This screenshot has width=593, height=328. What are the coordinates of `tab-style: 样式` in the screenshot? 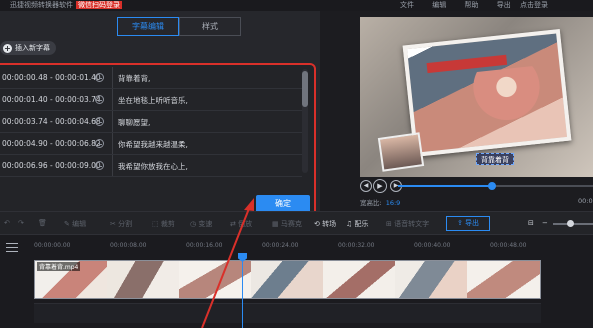 It's located at (210, 26).